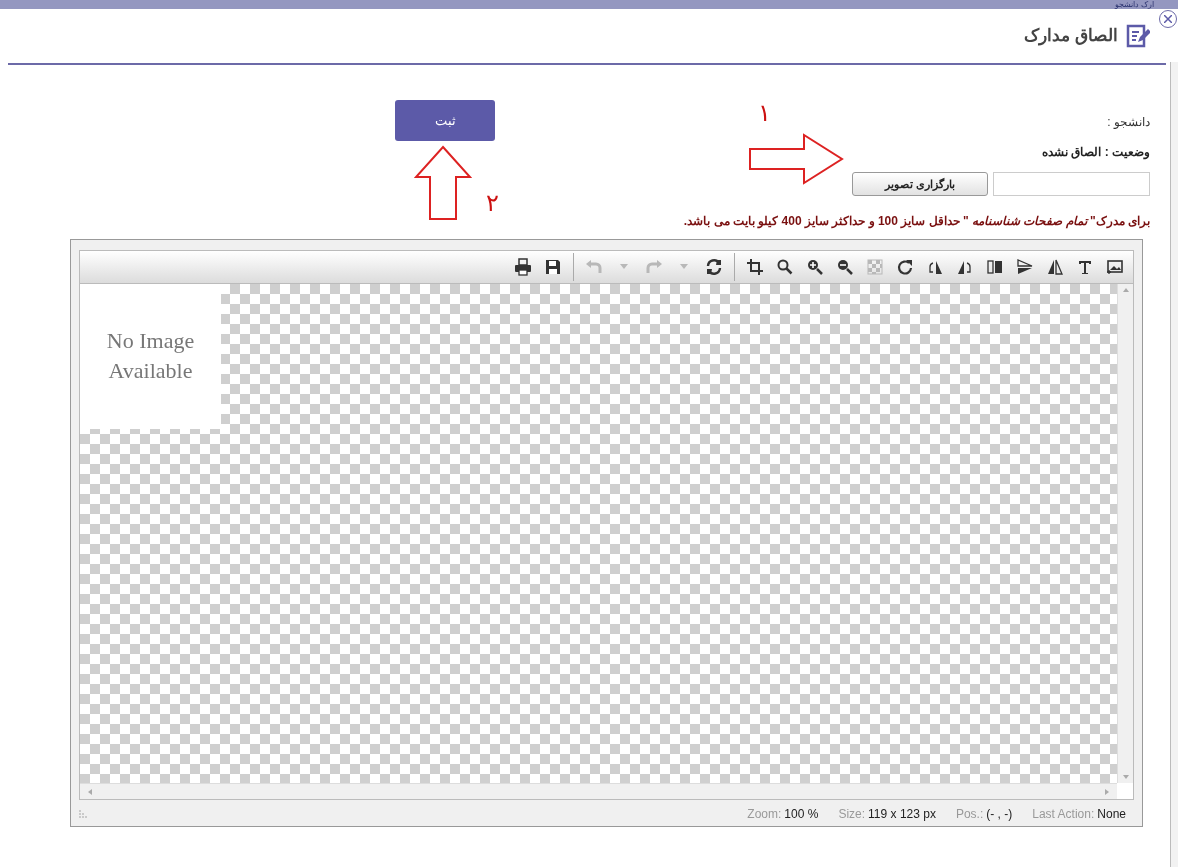 The width and height of the screenshot is (1178, 867). Describe the element at coordinates (815, 266) in the screenshot. I see `zoom-in-icon` at that location.